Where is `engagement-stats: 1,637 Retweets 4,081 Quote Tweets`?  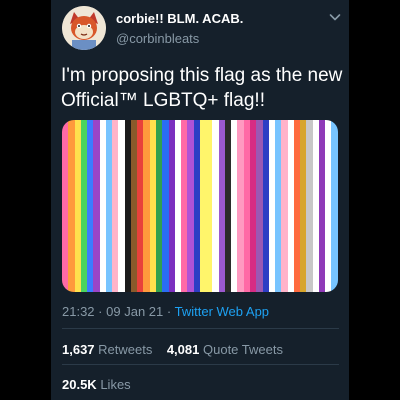 engagement-stats: 1,637 Retweets 4,081 Quote Tweets is located at coordinates (172, 349).